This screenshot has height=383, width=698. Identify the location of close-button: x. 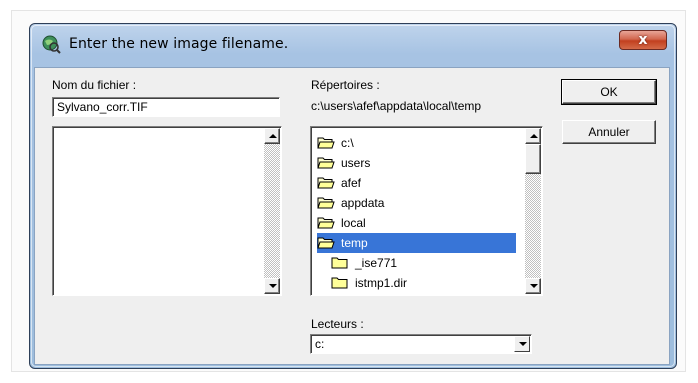
(643, 40).